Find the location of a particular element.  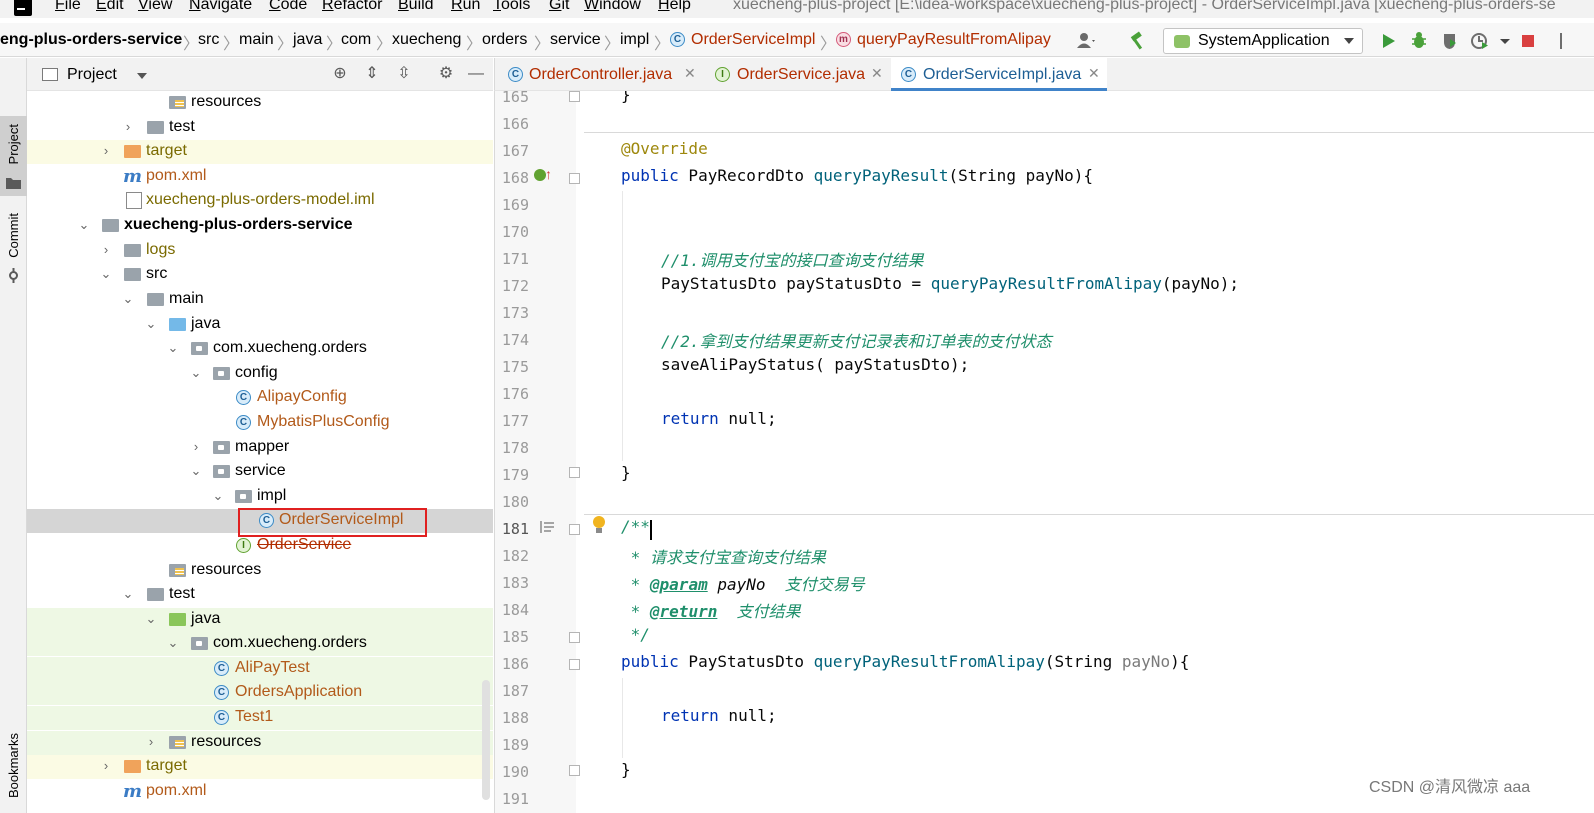

run-icon is located at coordinates (1388, 41).